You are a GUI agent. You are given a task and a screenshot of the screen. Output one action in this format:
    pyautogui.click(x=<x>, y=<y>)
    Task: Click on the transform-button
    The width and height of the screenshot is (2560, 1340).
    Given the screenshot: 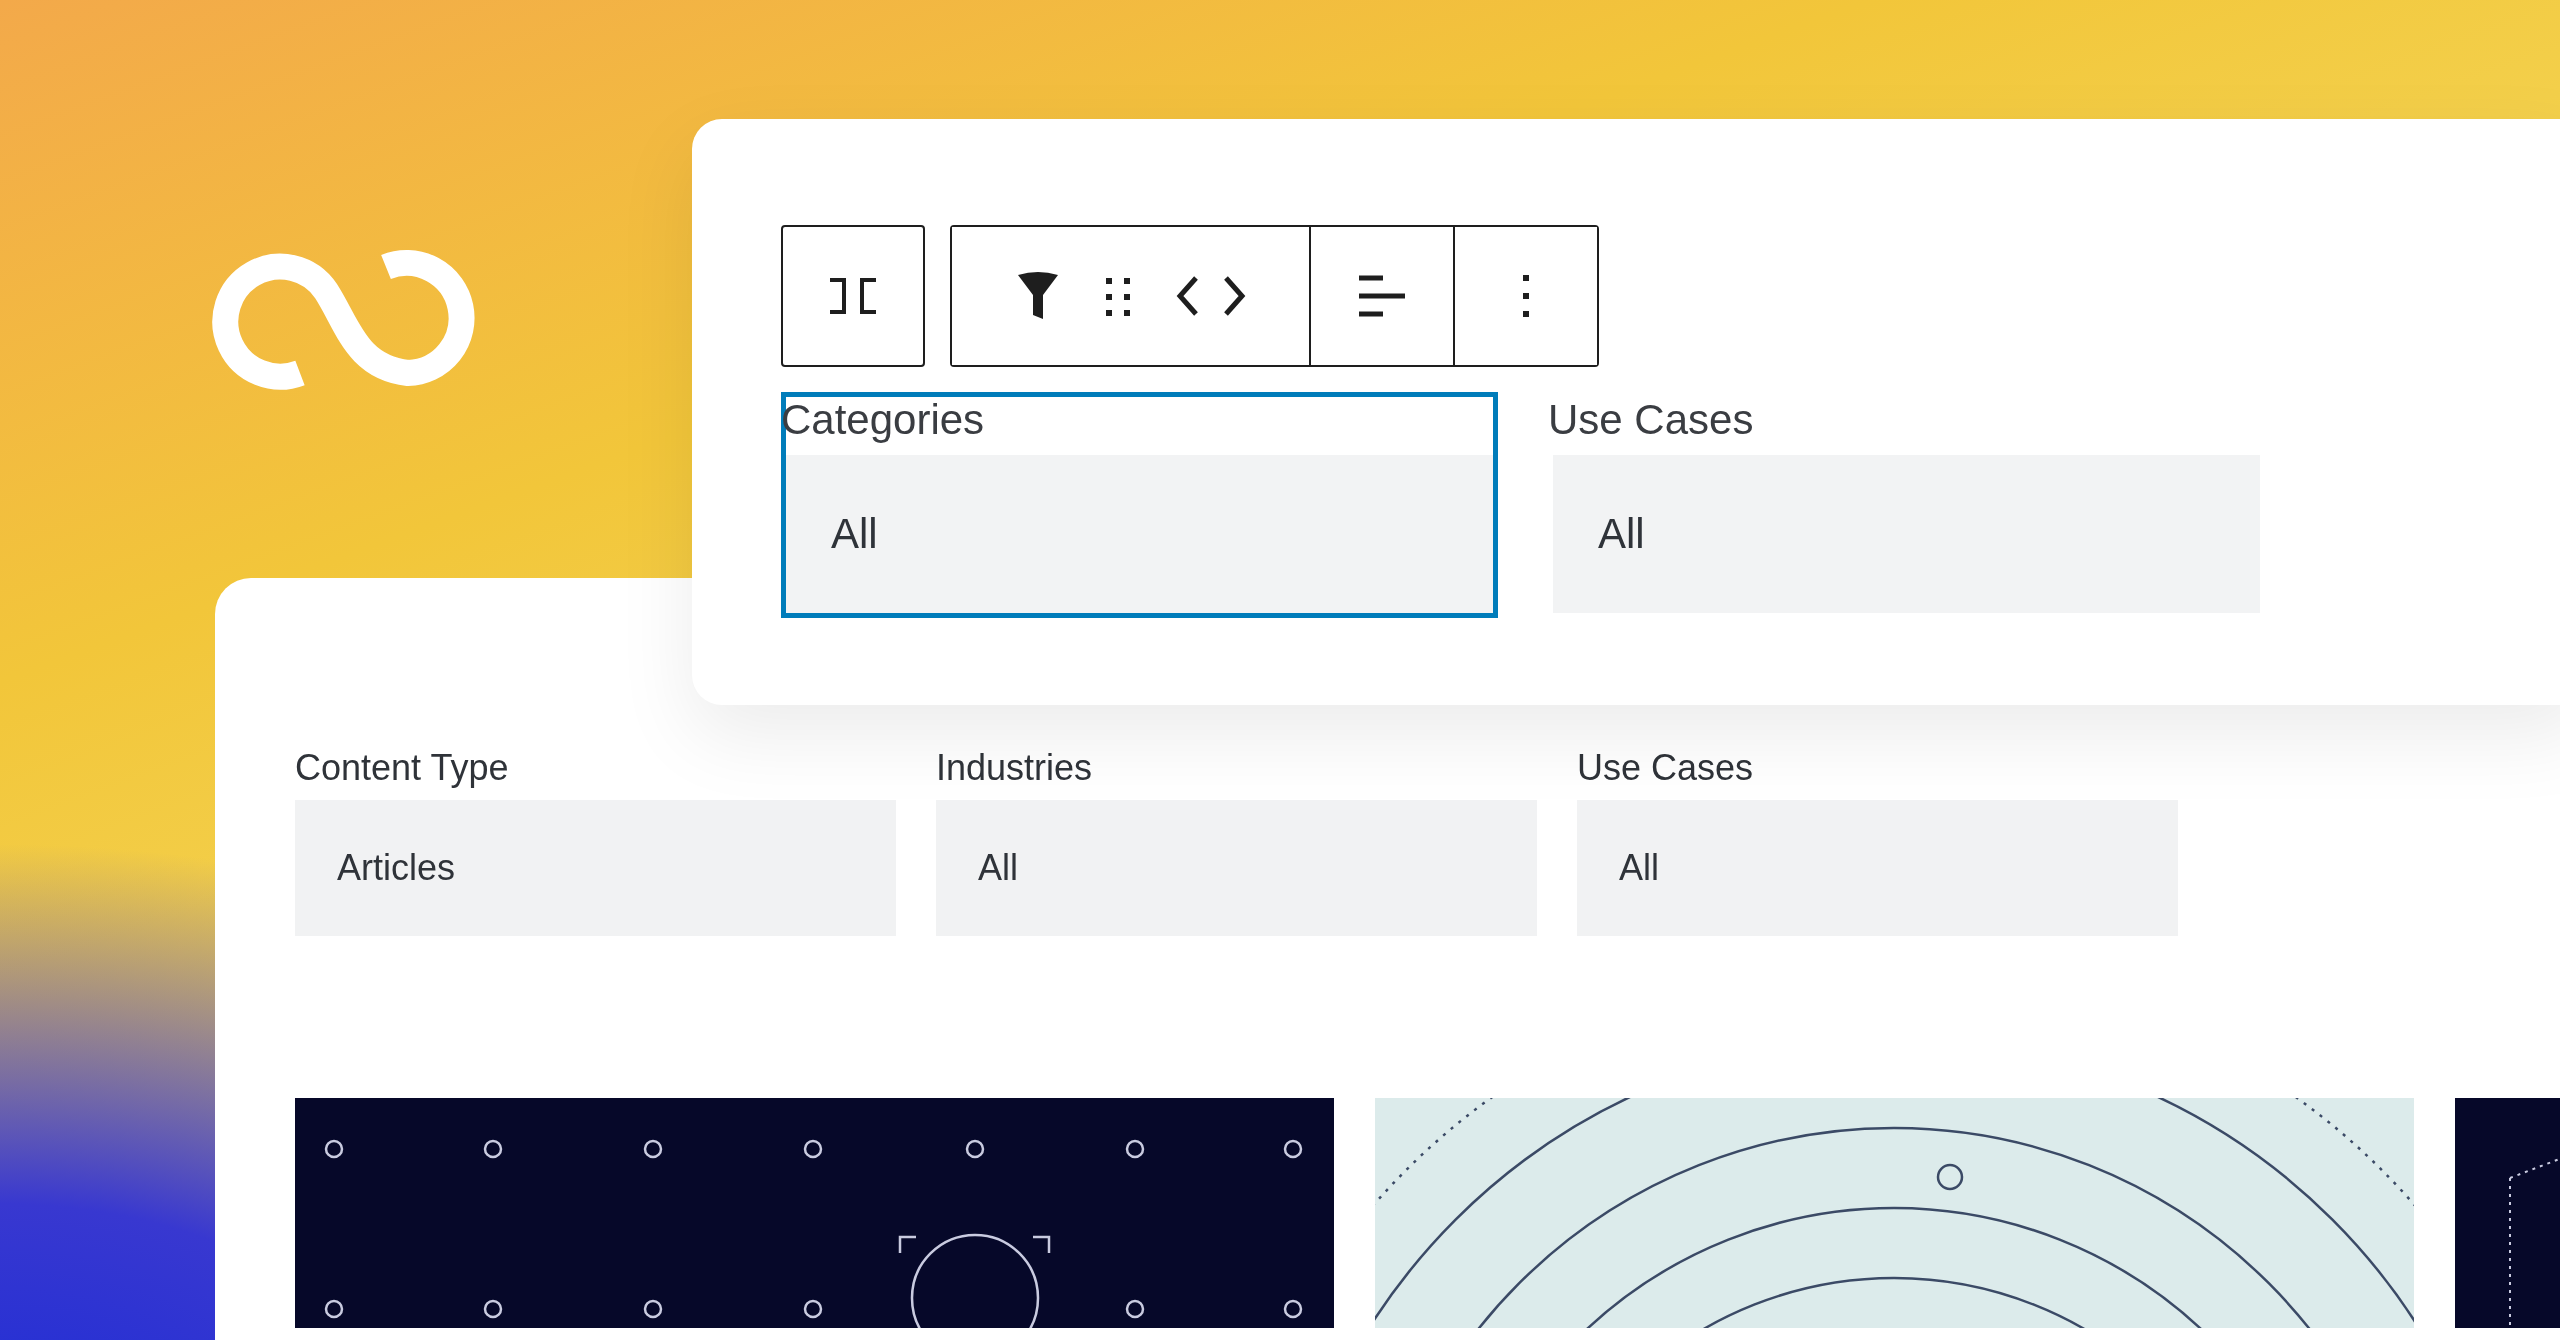 What is the action you would take?
    pyautogui.click(x=853, y=296)
    